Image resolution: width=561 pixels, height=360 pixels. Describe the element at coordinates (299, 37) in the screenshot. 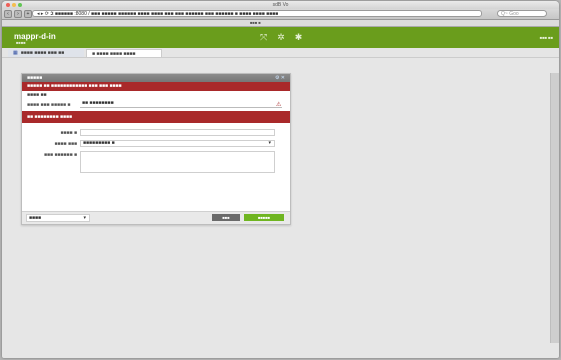

I see `star-icon: ✱` at that location.